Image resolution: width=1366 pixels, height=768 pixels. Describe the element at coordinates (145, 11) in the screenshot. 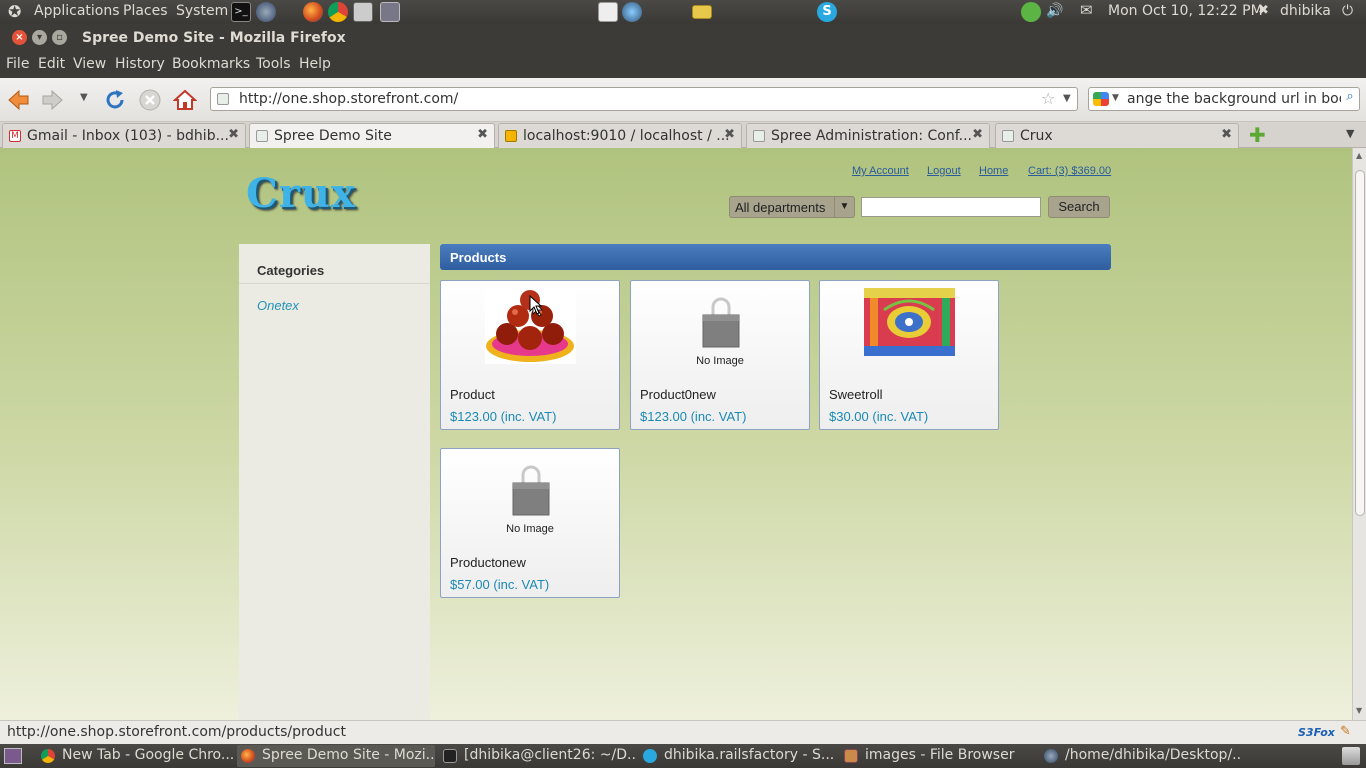

I see `places-menu: Places` at that location.